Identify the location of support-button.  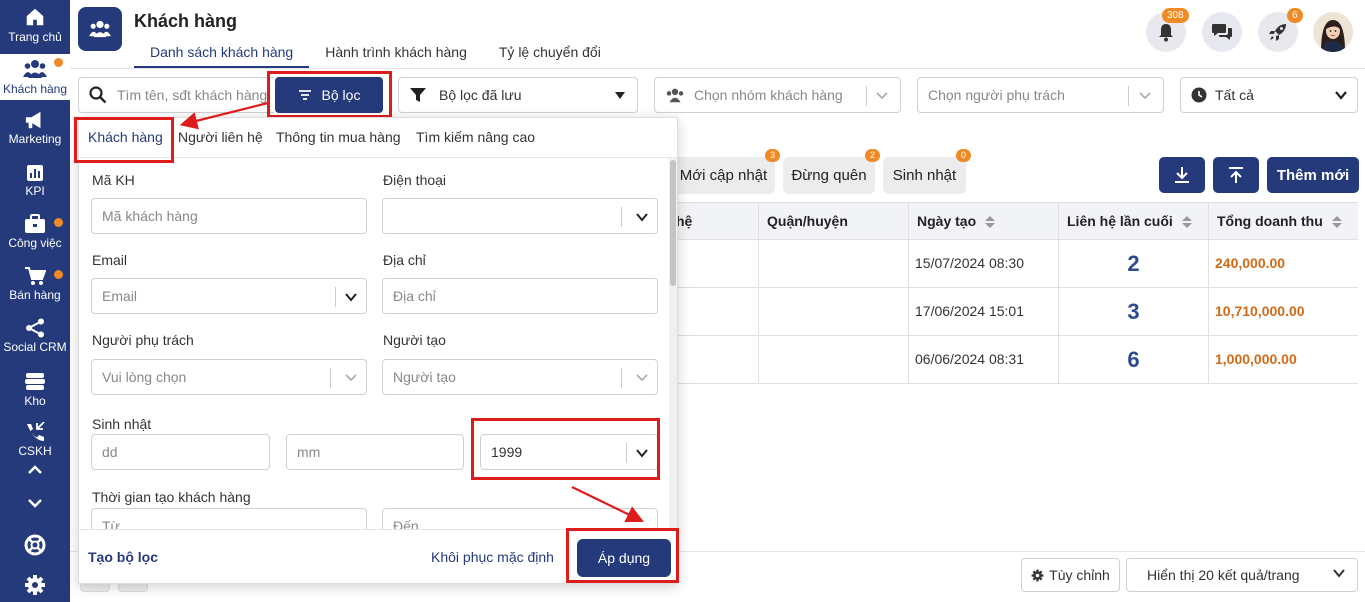
(35, 545).